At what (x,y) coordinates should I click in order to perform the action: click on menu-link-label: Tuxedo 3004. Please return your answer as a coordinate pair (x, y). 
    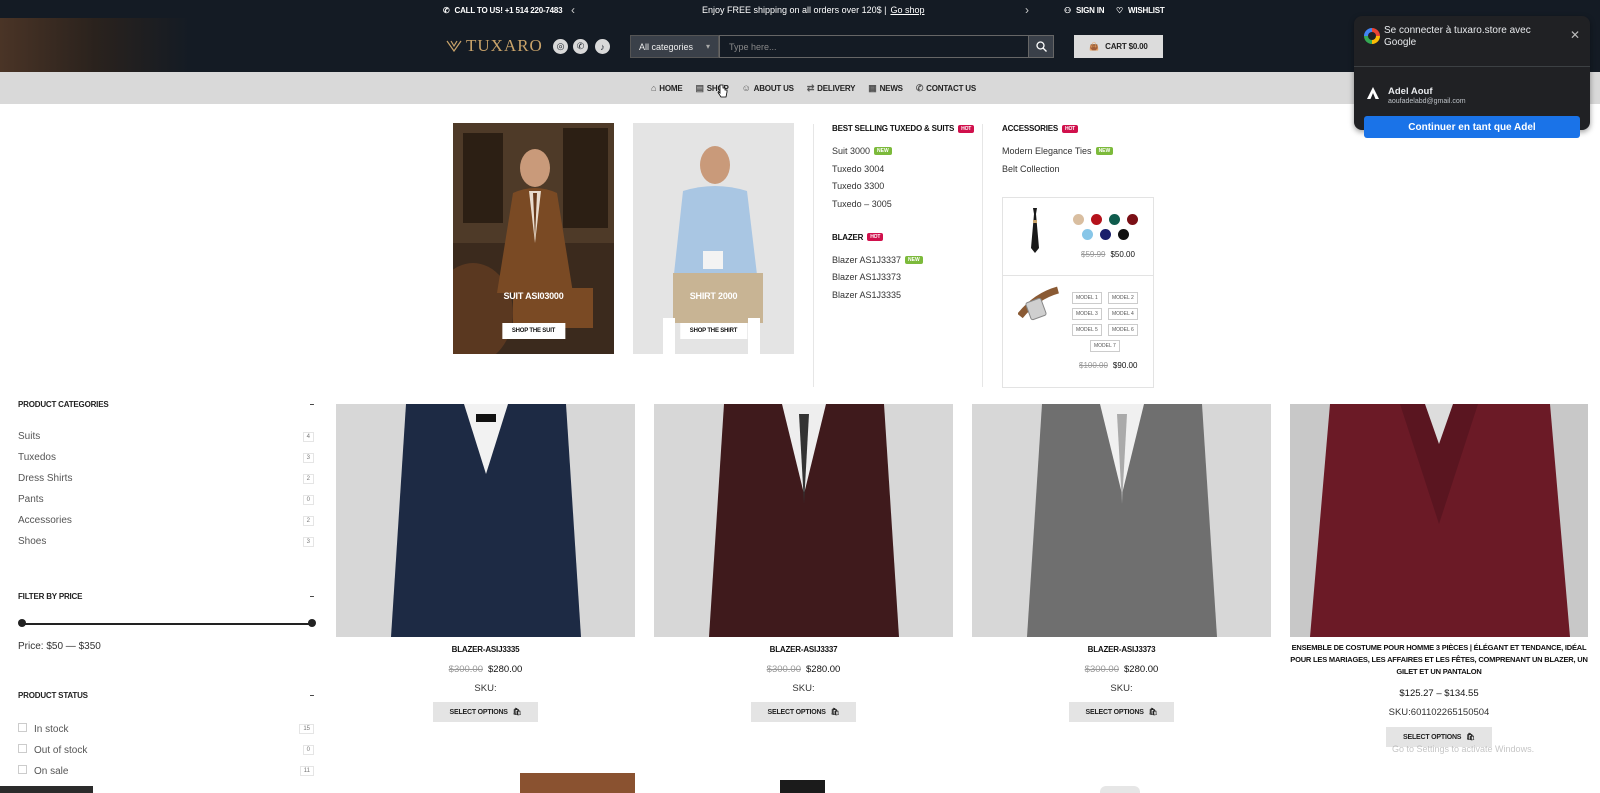
    Looking at the image, I should click on (858, 168).